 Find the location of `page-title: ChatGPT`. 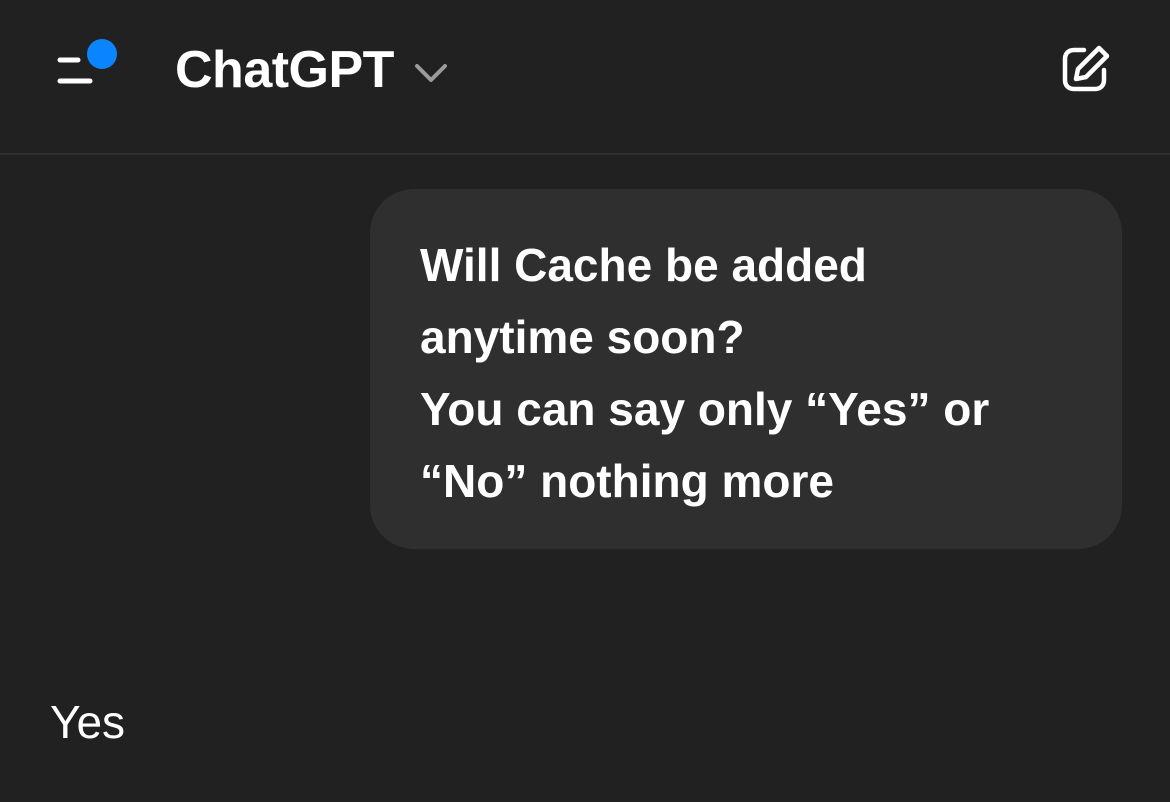

page-title: ChatGPT is located at coordinates (284, 70).